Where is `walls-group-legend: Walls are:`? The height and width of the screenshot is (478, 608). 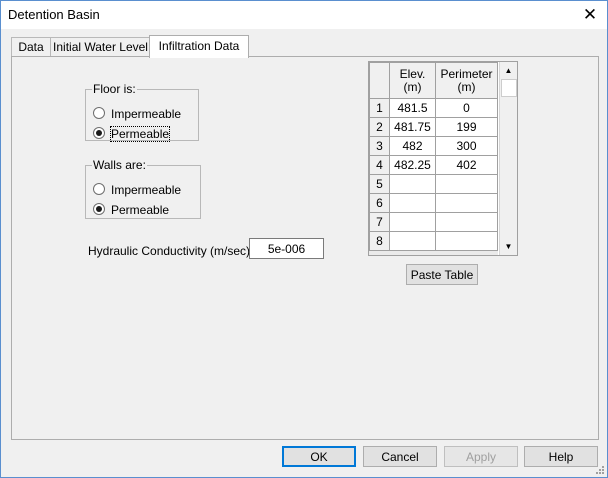 walls-group-legend: Walls are: is located at coordinates (119, 165).